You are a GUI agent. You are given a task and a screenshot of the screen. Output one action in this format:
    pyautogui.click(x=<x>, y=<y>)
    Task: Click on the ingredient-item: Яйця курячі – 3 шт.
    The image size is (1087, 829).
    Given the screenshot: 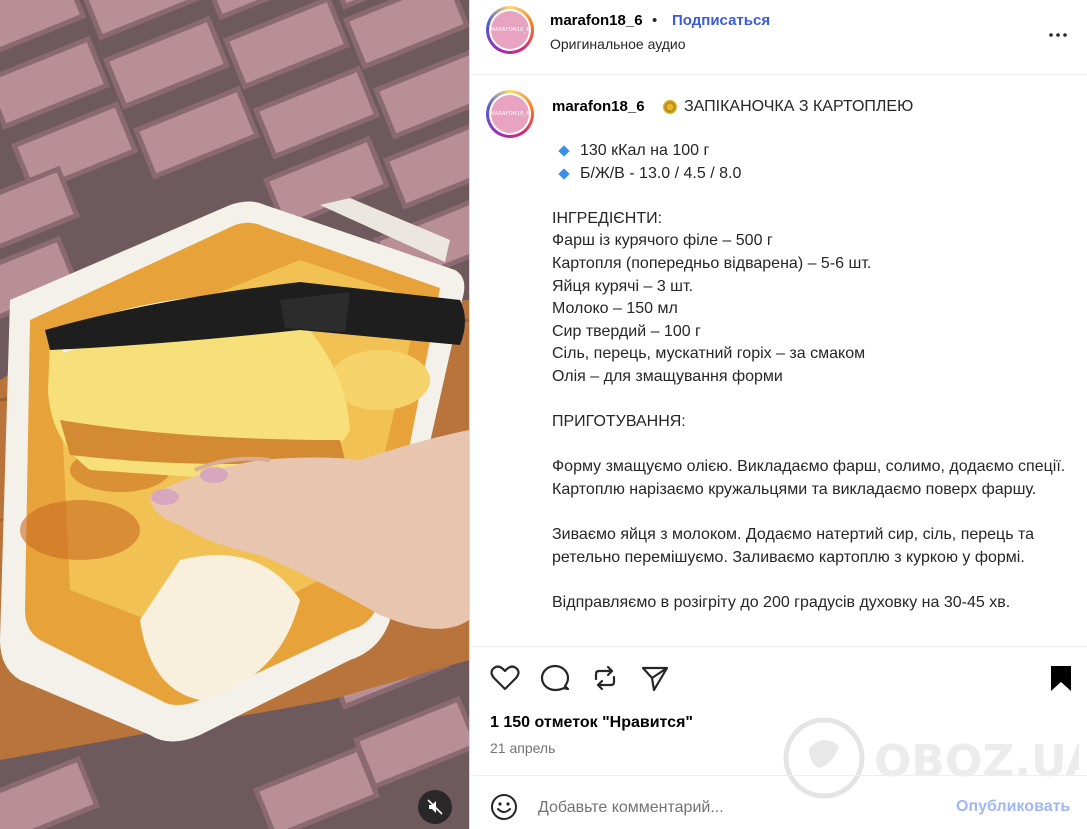 What is the action you would take?
    pyautogui.click(x=623, y=286)
    